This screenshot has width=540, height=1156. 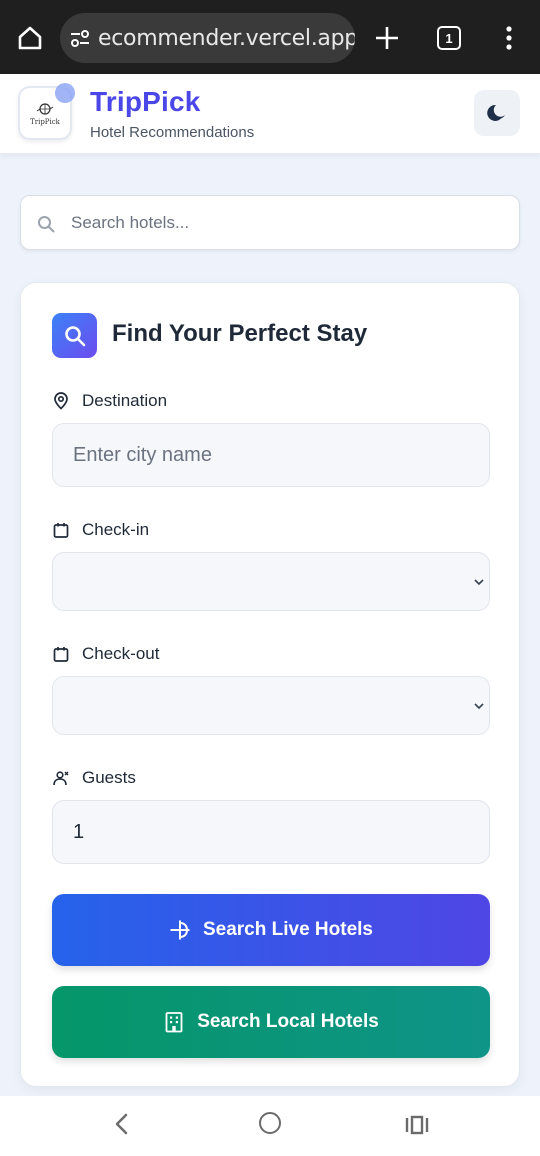 I want to click on checkout-date-input, so click(x=271, y=705).